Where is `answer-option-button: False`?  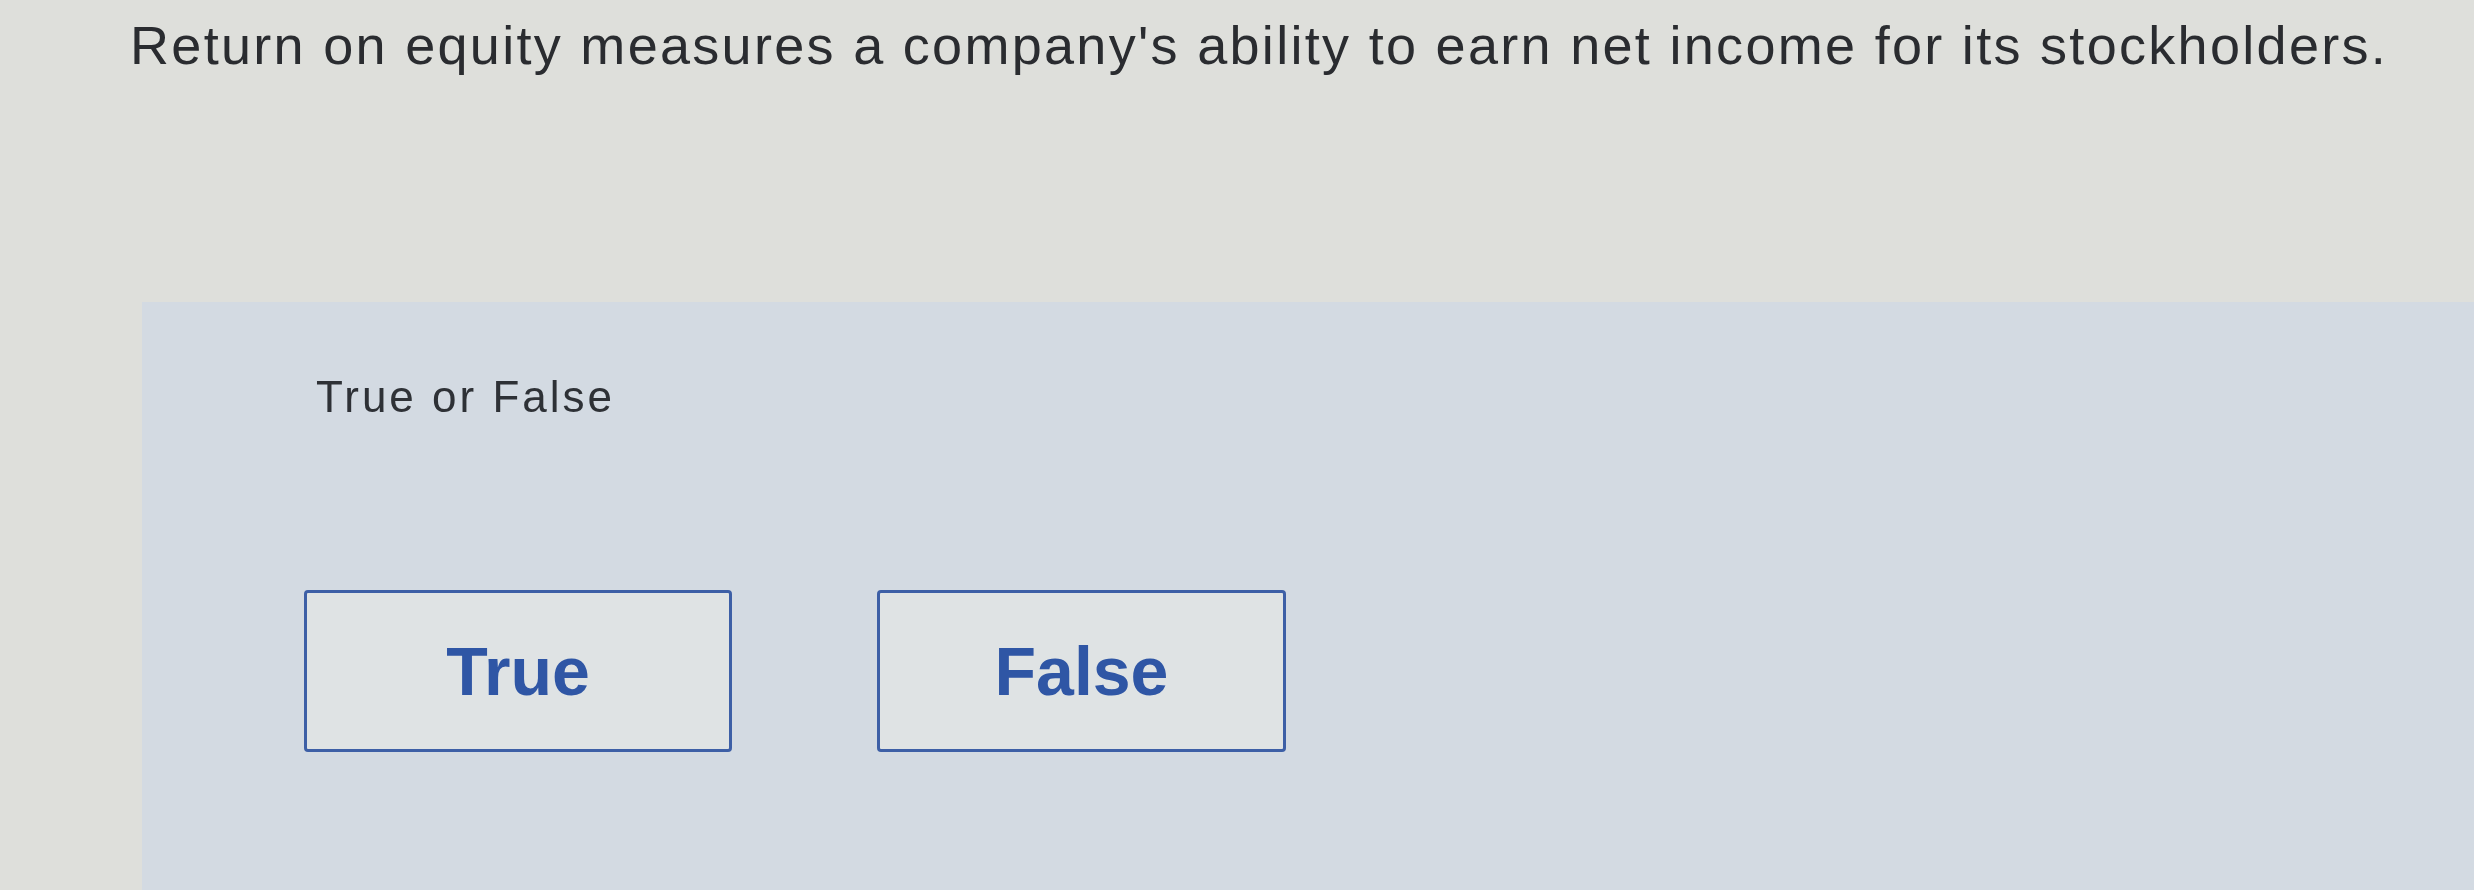 answer-option-button: False is located at coordinates (1081, 671).